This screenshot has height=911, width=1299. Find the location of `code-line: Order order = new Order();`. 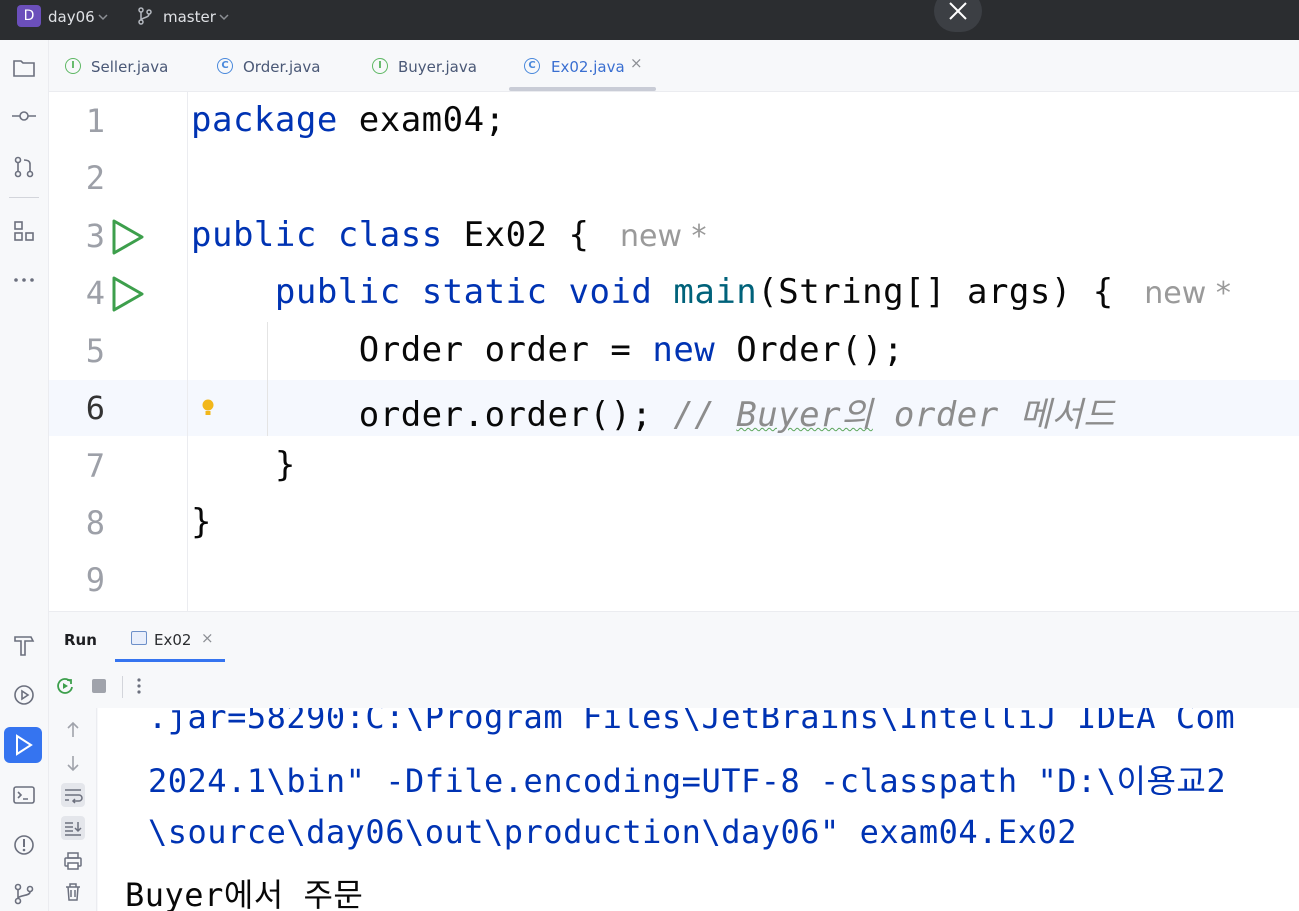

code-line: Order order = new Order(); is located at coordinates (547, 350).